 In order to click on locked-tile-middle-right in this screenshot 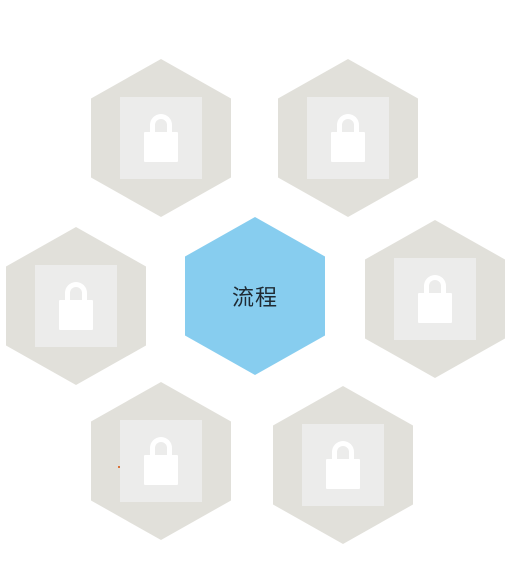, I will do `click(435, 299)`.